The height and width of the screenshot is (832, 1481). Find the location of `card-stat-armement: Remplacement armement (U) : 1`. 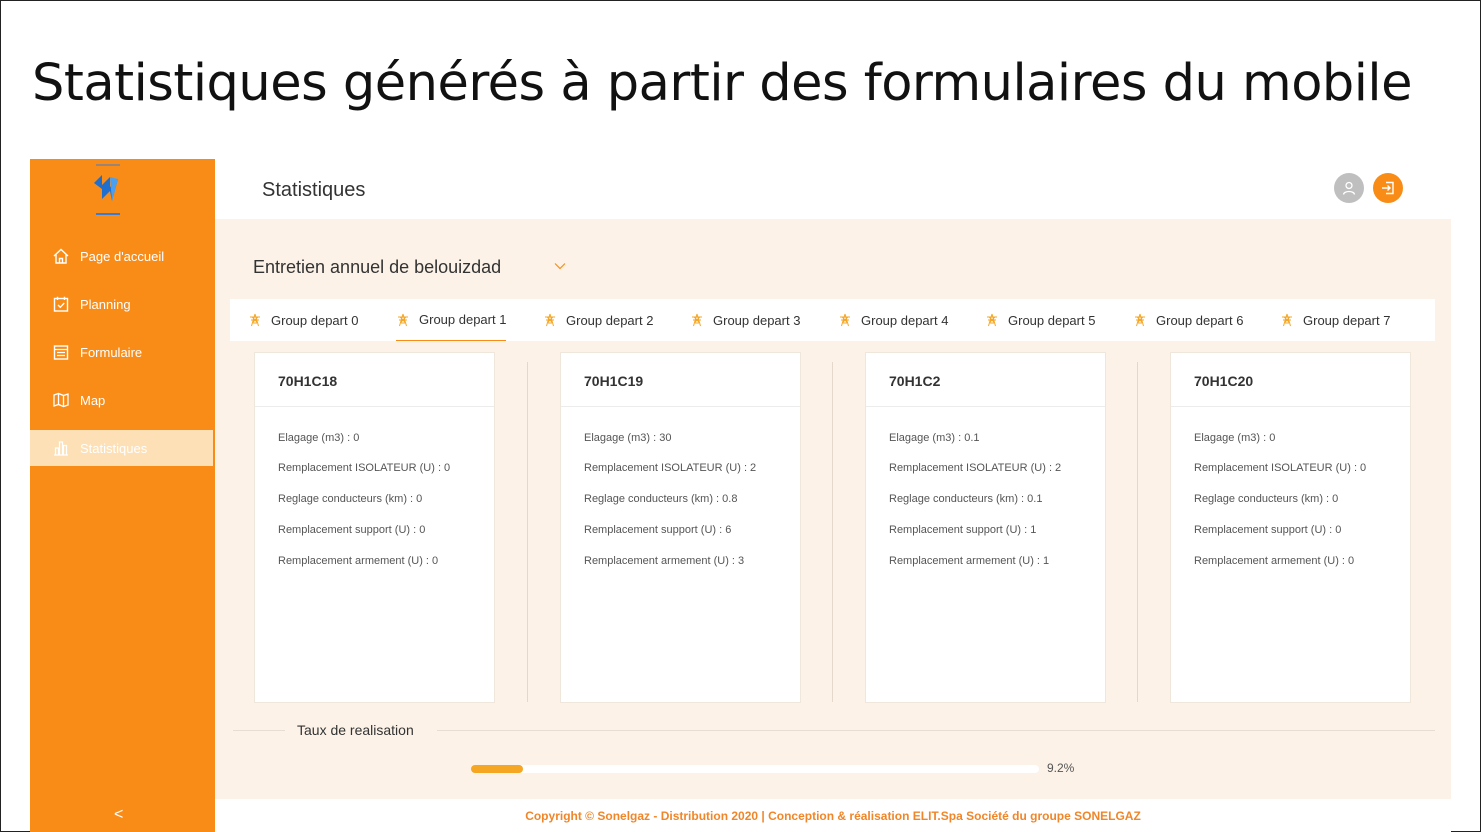

card-stat-armement: Remplacement armement (U) : 1 is located at coordinates (969, 561).